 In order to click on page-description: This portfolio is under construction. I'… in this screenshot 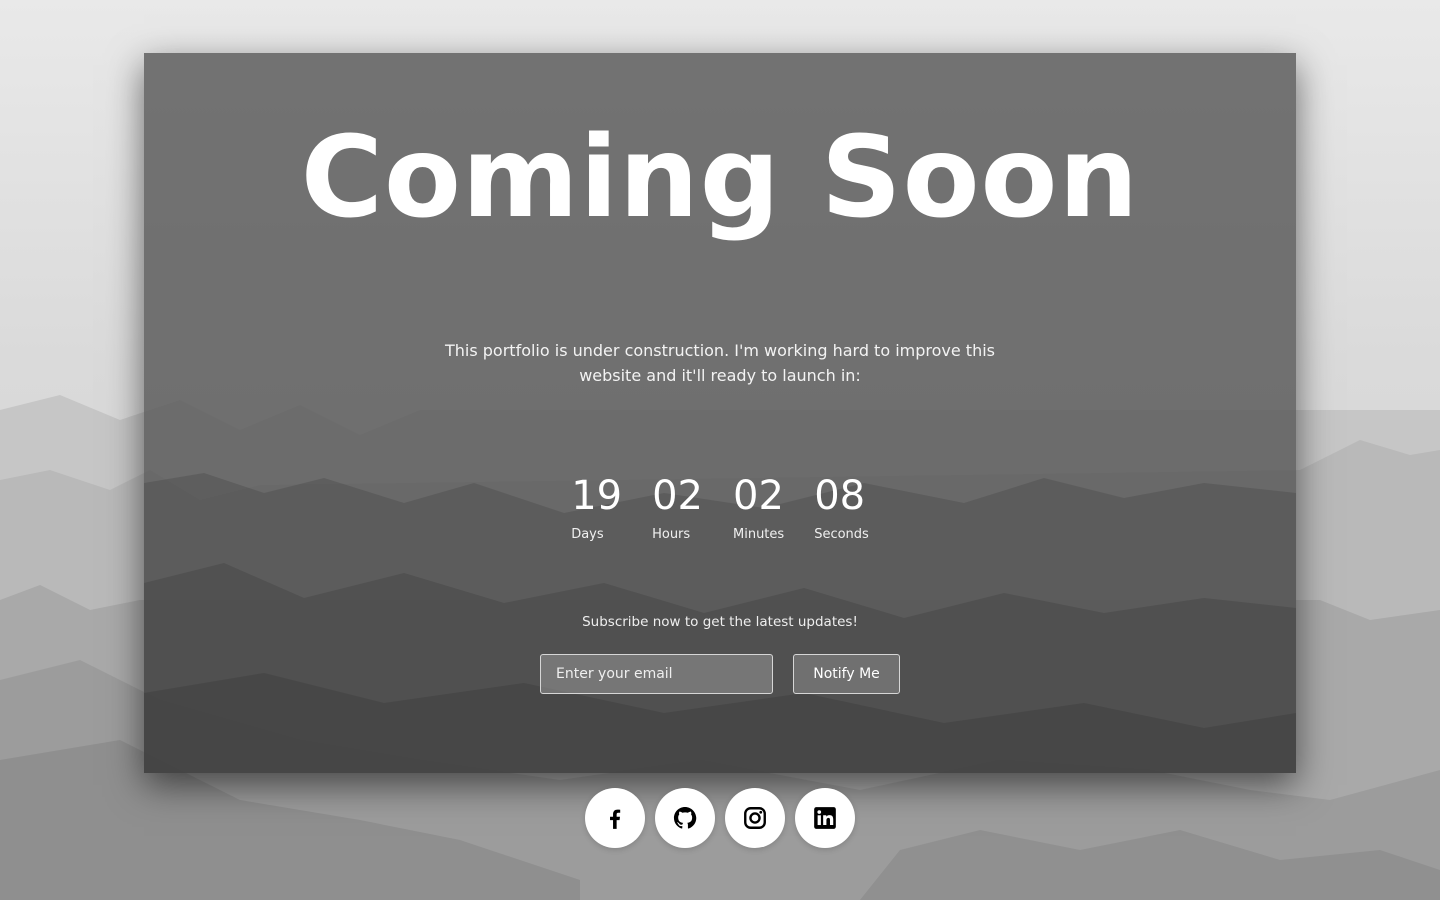, I will do `click(719, 363)`.